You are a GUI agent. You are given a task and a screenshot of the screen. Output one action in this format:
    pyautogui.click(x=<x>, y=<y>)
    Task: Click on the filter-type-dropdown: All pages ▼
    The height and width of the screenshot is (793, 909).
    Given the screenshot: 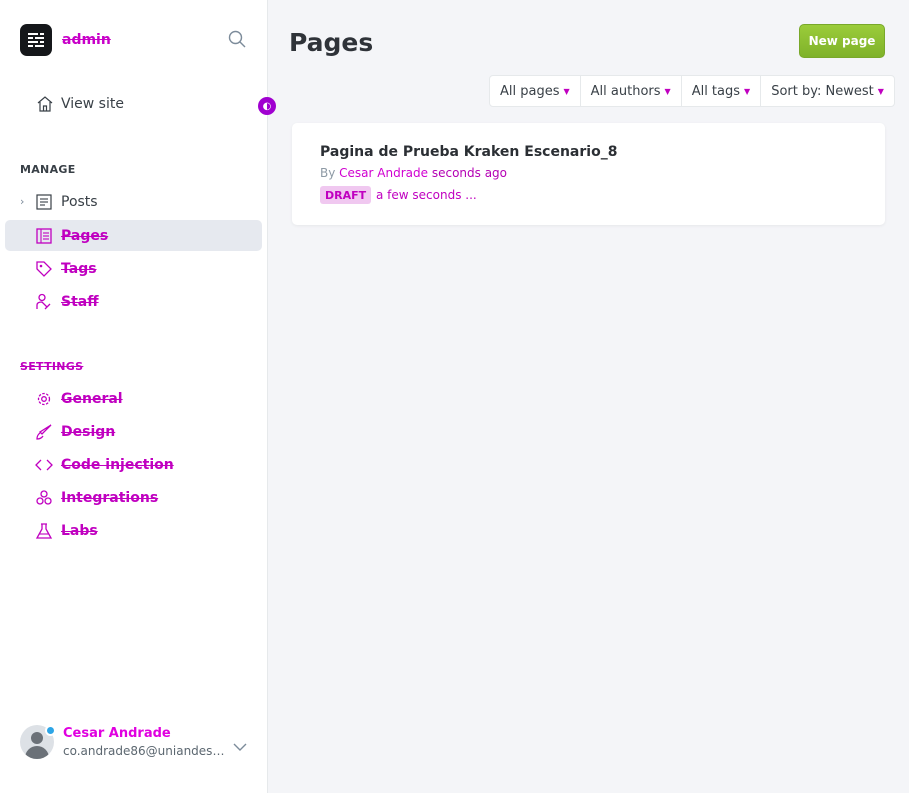 What is the action you would take?
    pyautogui.click(x=535, y=91)
    